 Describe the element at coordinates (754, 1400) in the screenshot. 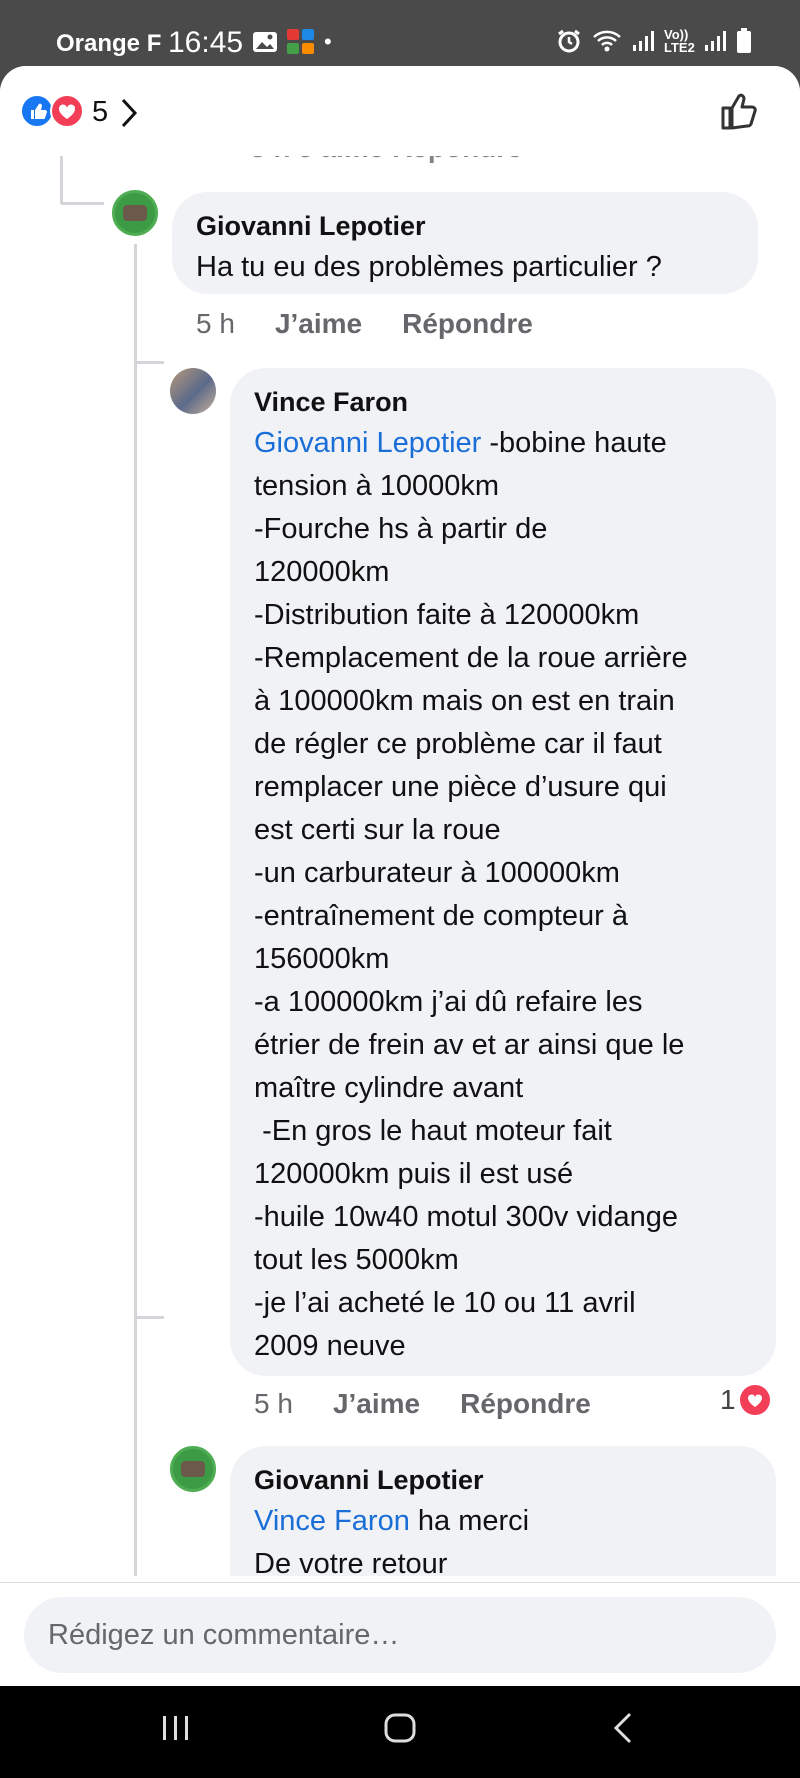

I see `heart-icon` at that location.